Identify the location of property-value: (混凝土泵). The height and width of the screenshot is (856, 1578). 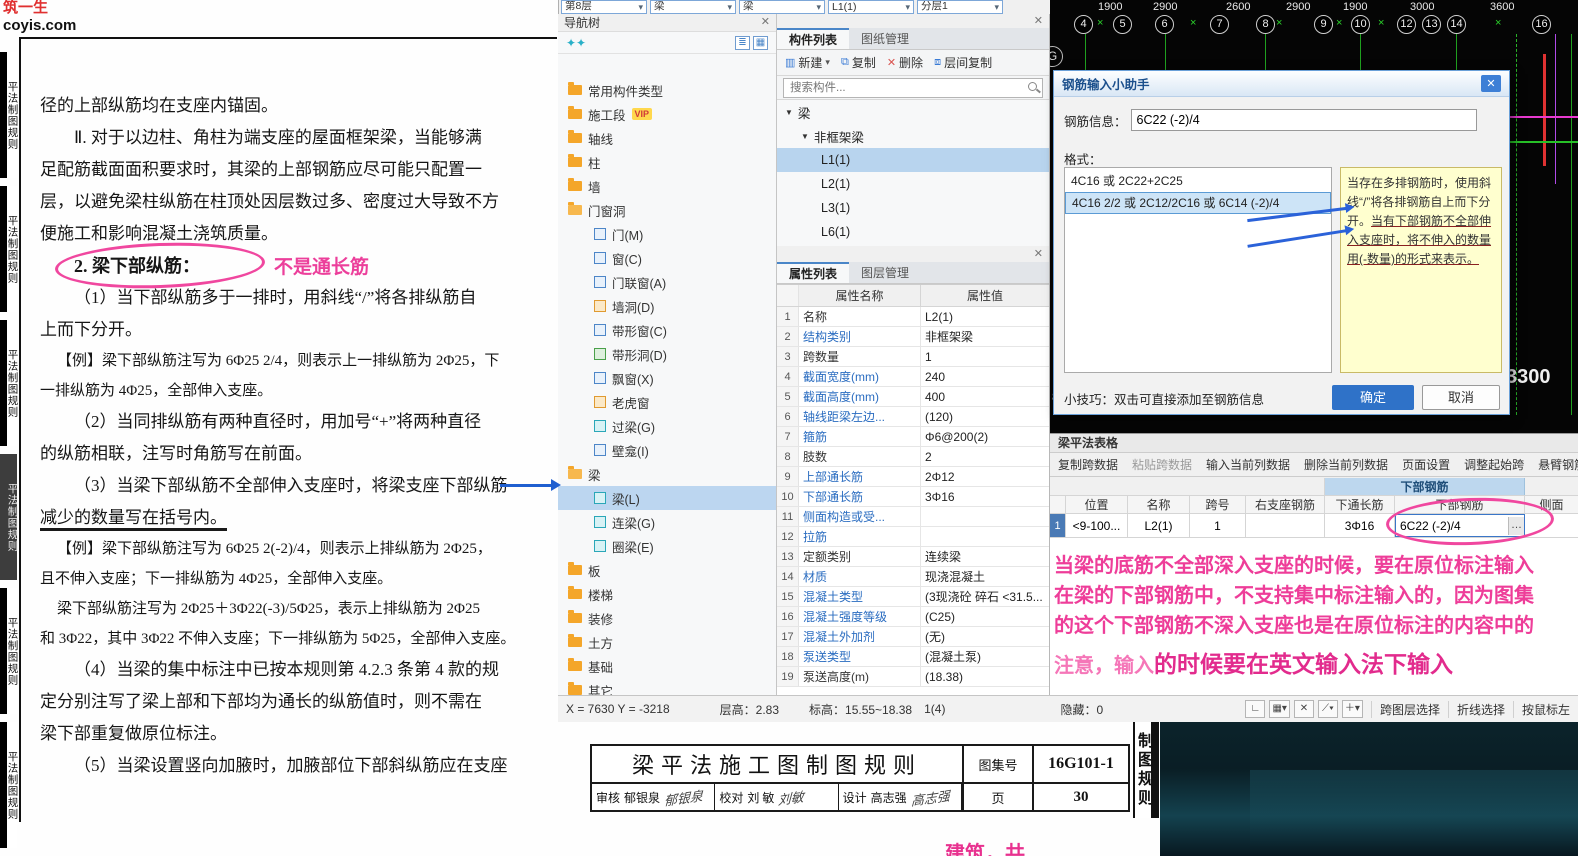
(985, 656).